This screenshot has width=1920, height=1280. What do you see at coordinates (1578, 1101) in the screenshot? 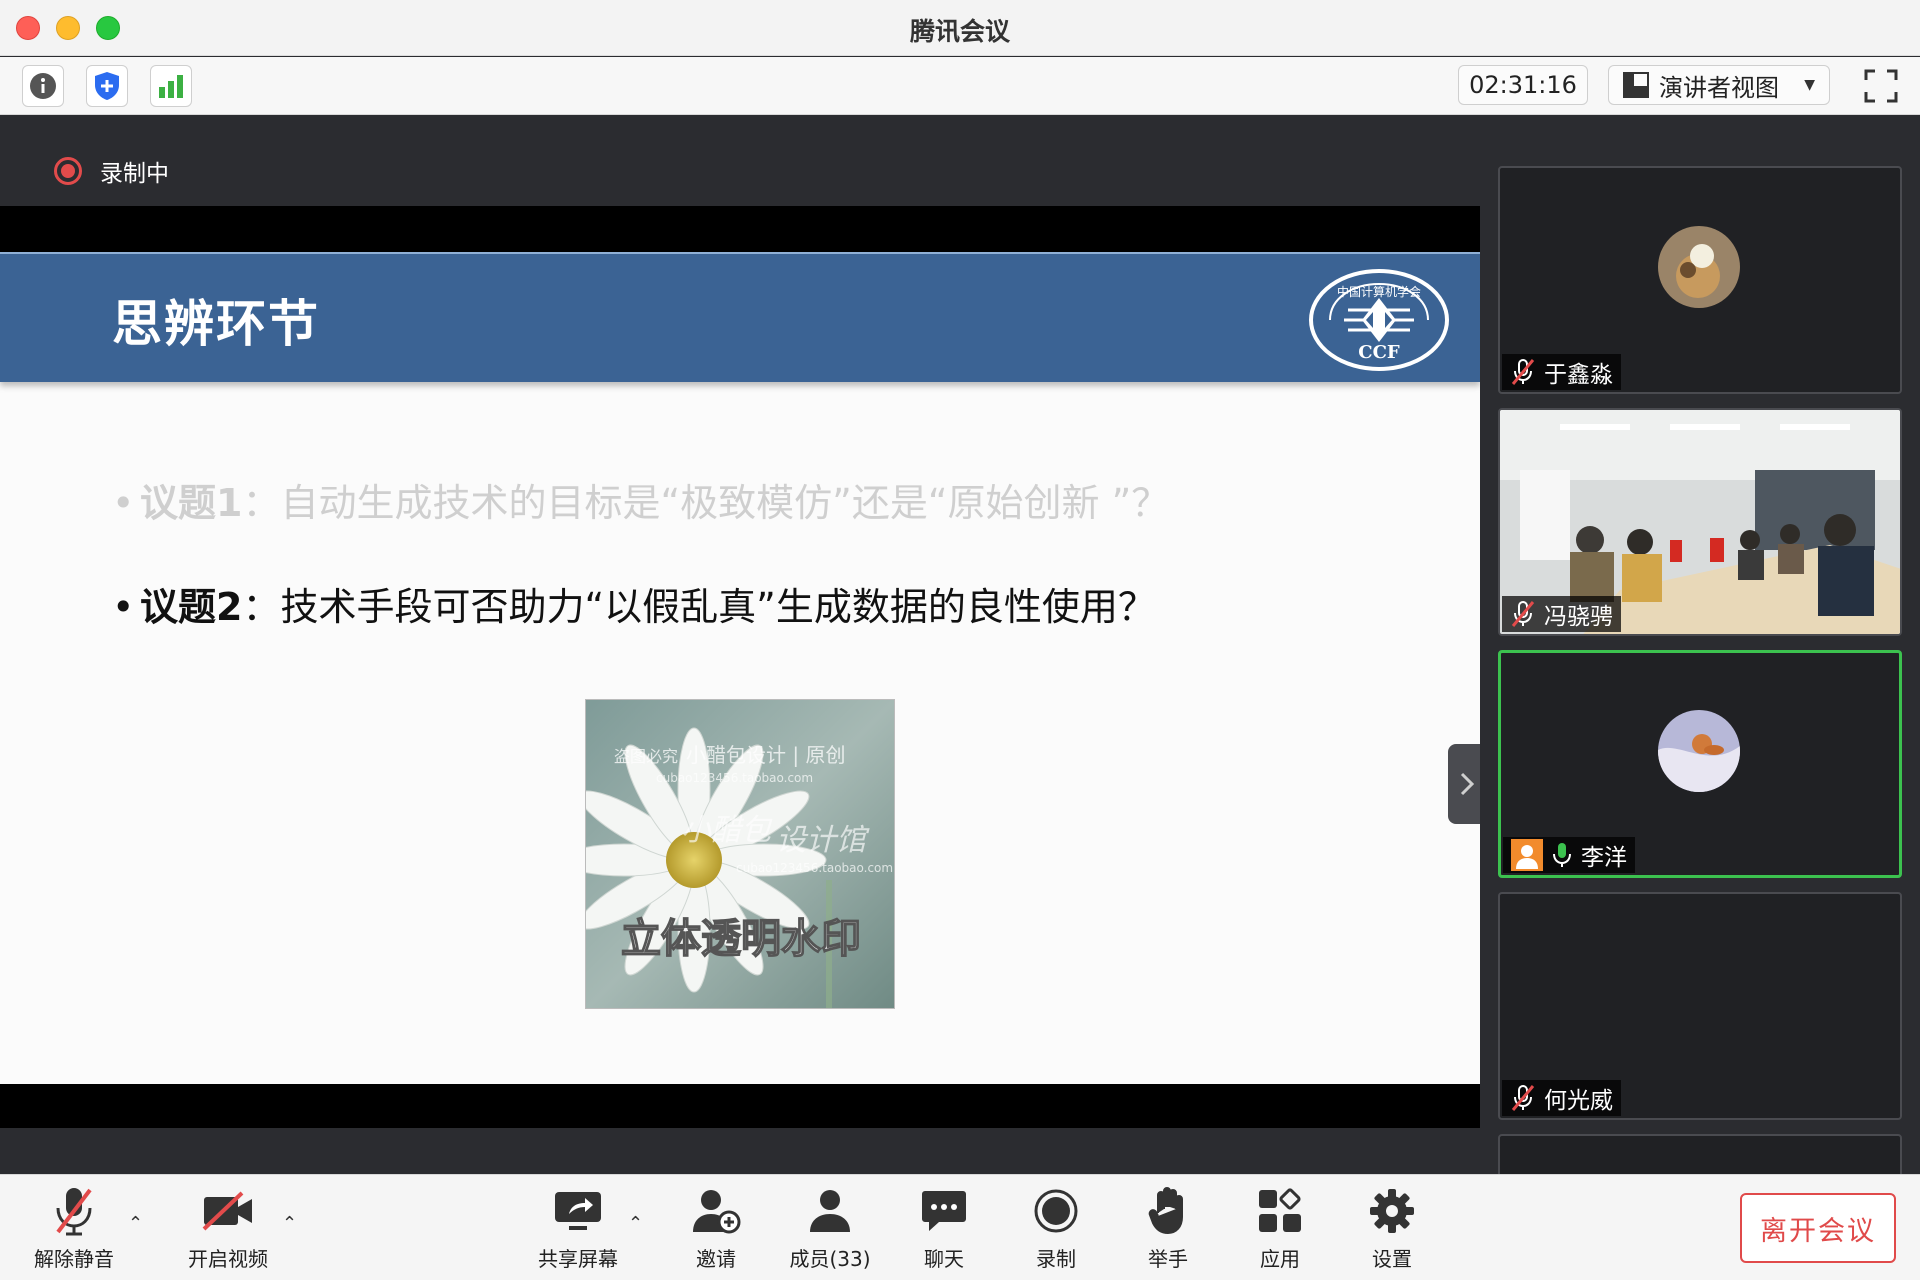
I see `participant-name: 何光威` at bounding box center [1578, 1101].